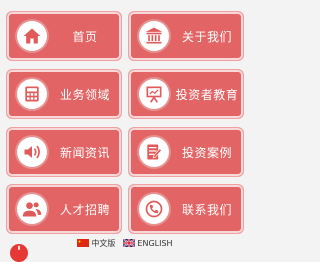 This screenshot has width=320, height=262. I want to click on home-icon, so click(32, 36).